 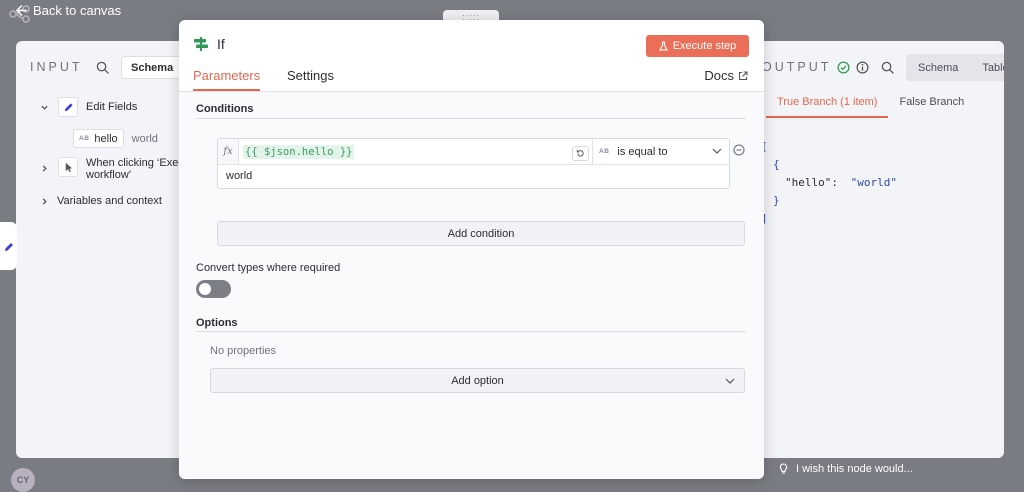 I want to click on tree-item-edit-fields: Edit Fields, so click(x=87, y=107).